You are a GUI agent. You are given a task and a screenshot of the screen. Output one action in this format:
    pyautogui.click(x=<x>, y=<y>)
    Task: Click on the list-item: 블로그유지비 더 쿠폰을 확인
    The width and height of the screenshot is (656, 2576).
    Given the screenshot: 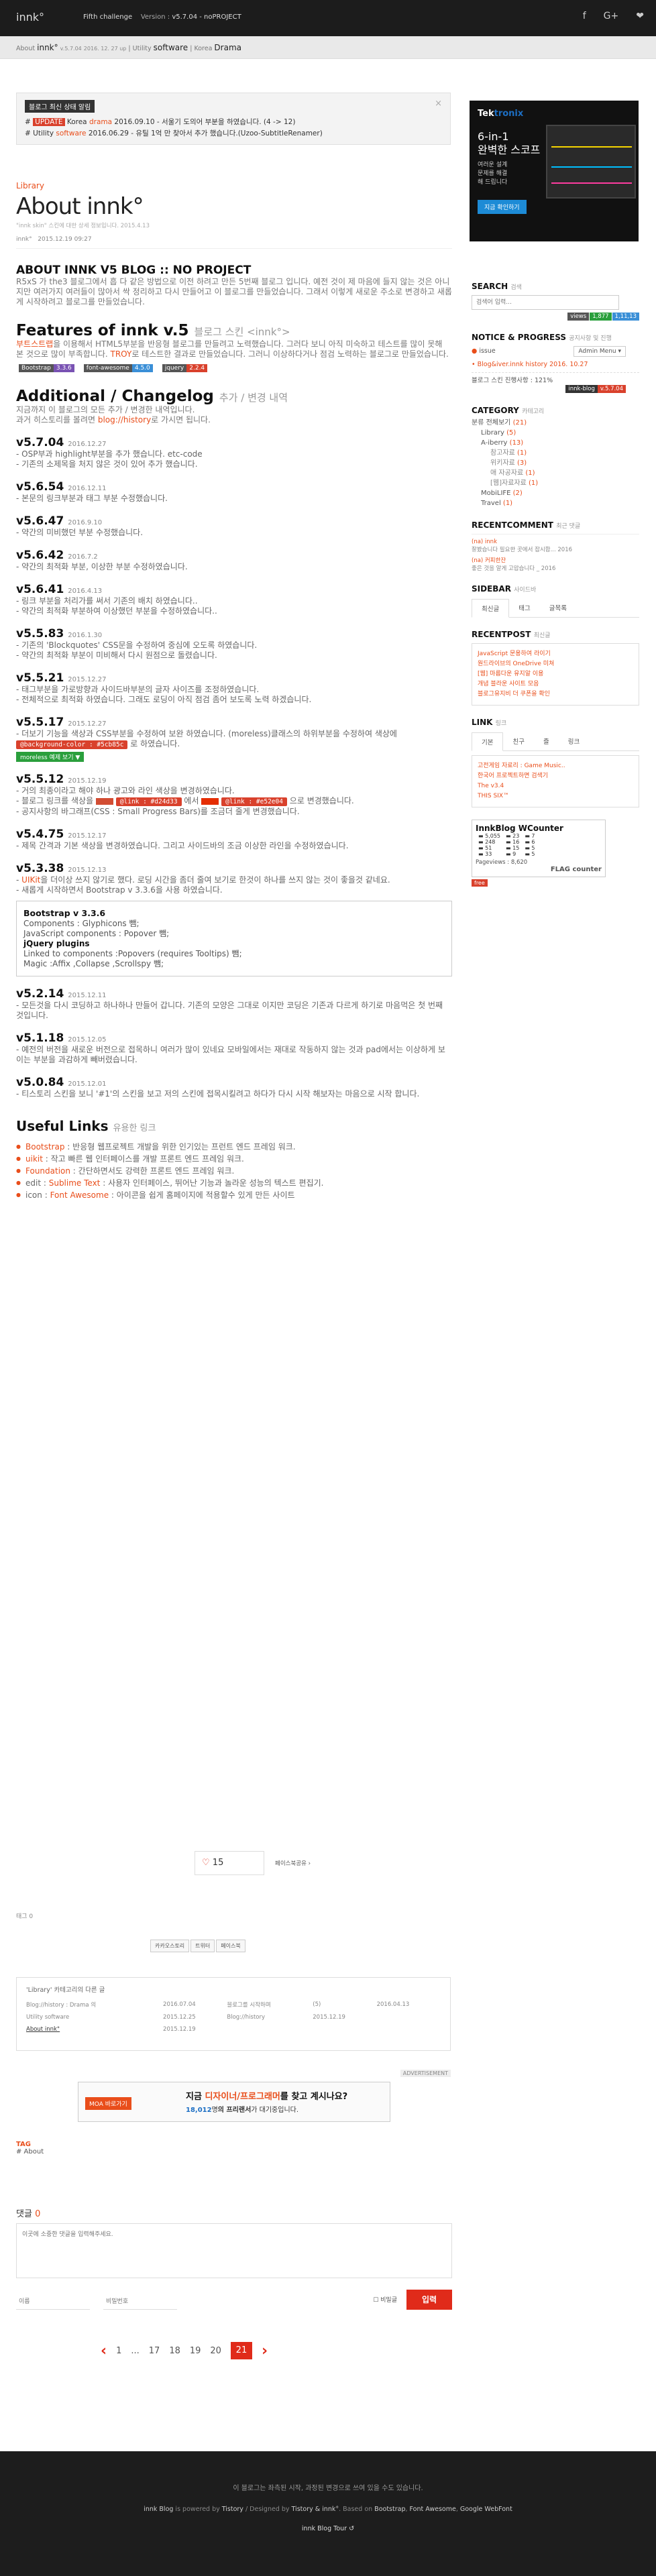 What is the action you would take?
    pyautogui.click(x=555, y=694)
    